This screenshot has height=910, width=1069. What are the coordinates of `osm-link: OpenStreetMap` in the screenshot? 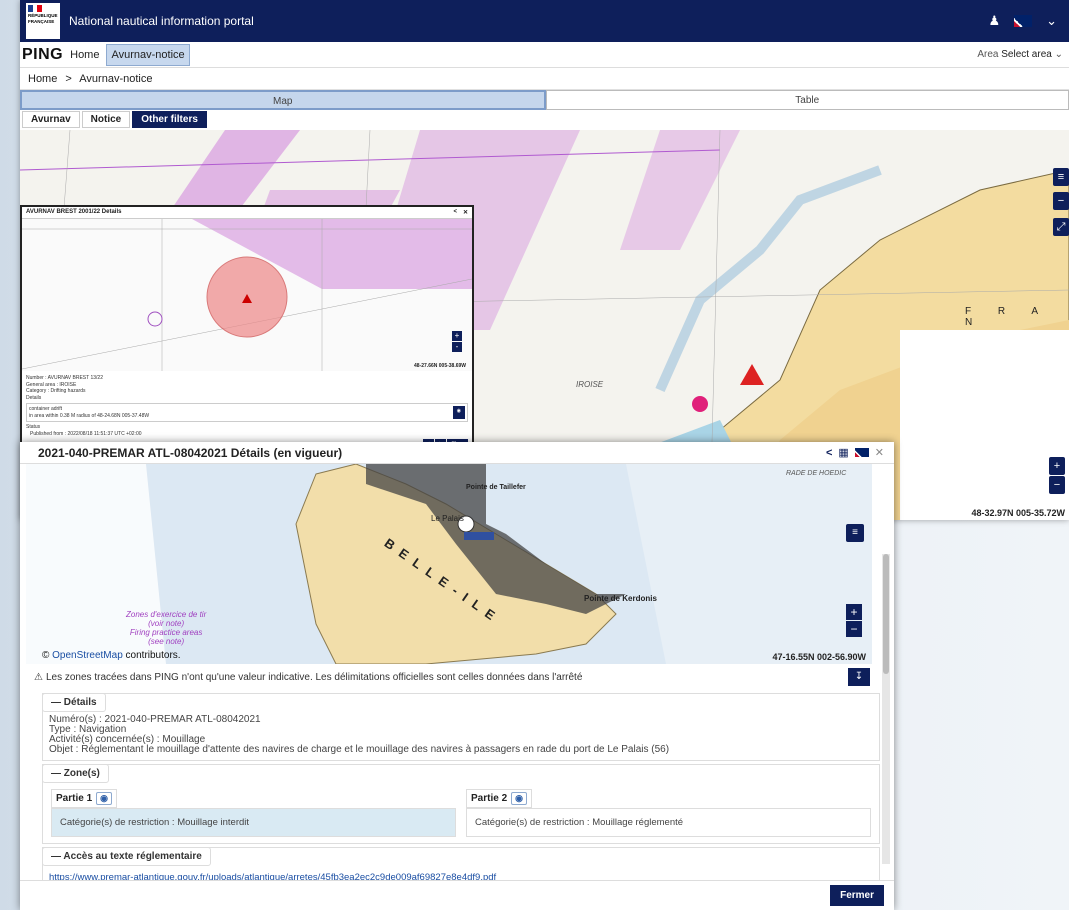 It's located at (87, 655).